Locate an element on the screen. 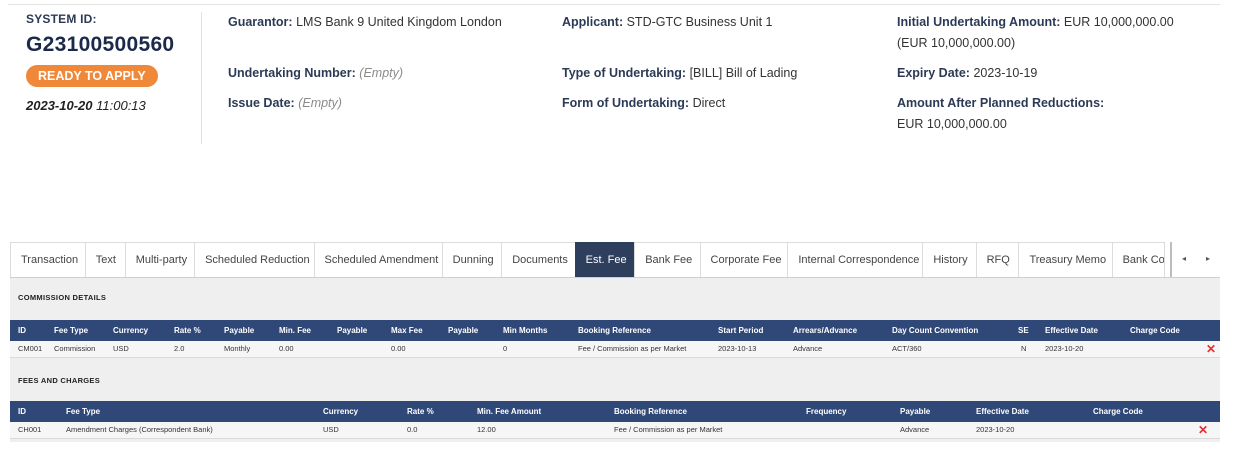 This screenshot has height=452, width=1237. table-cell: N is located at coordinates (1024, 348).